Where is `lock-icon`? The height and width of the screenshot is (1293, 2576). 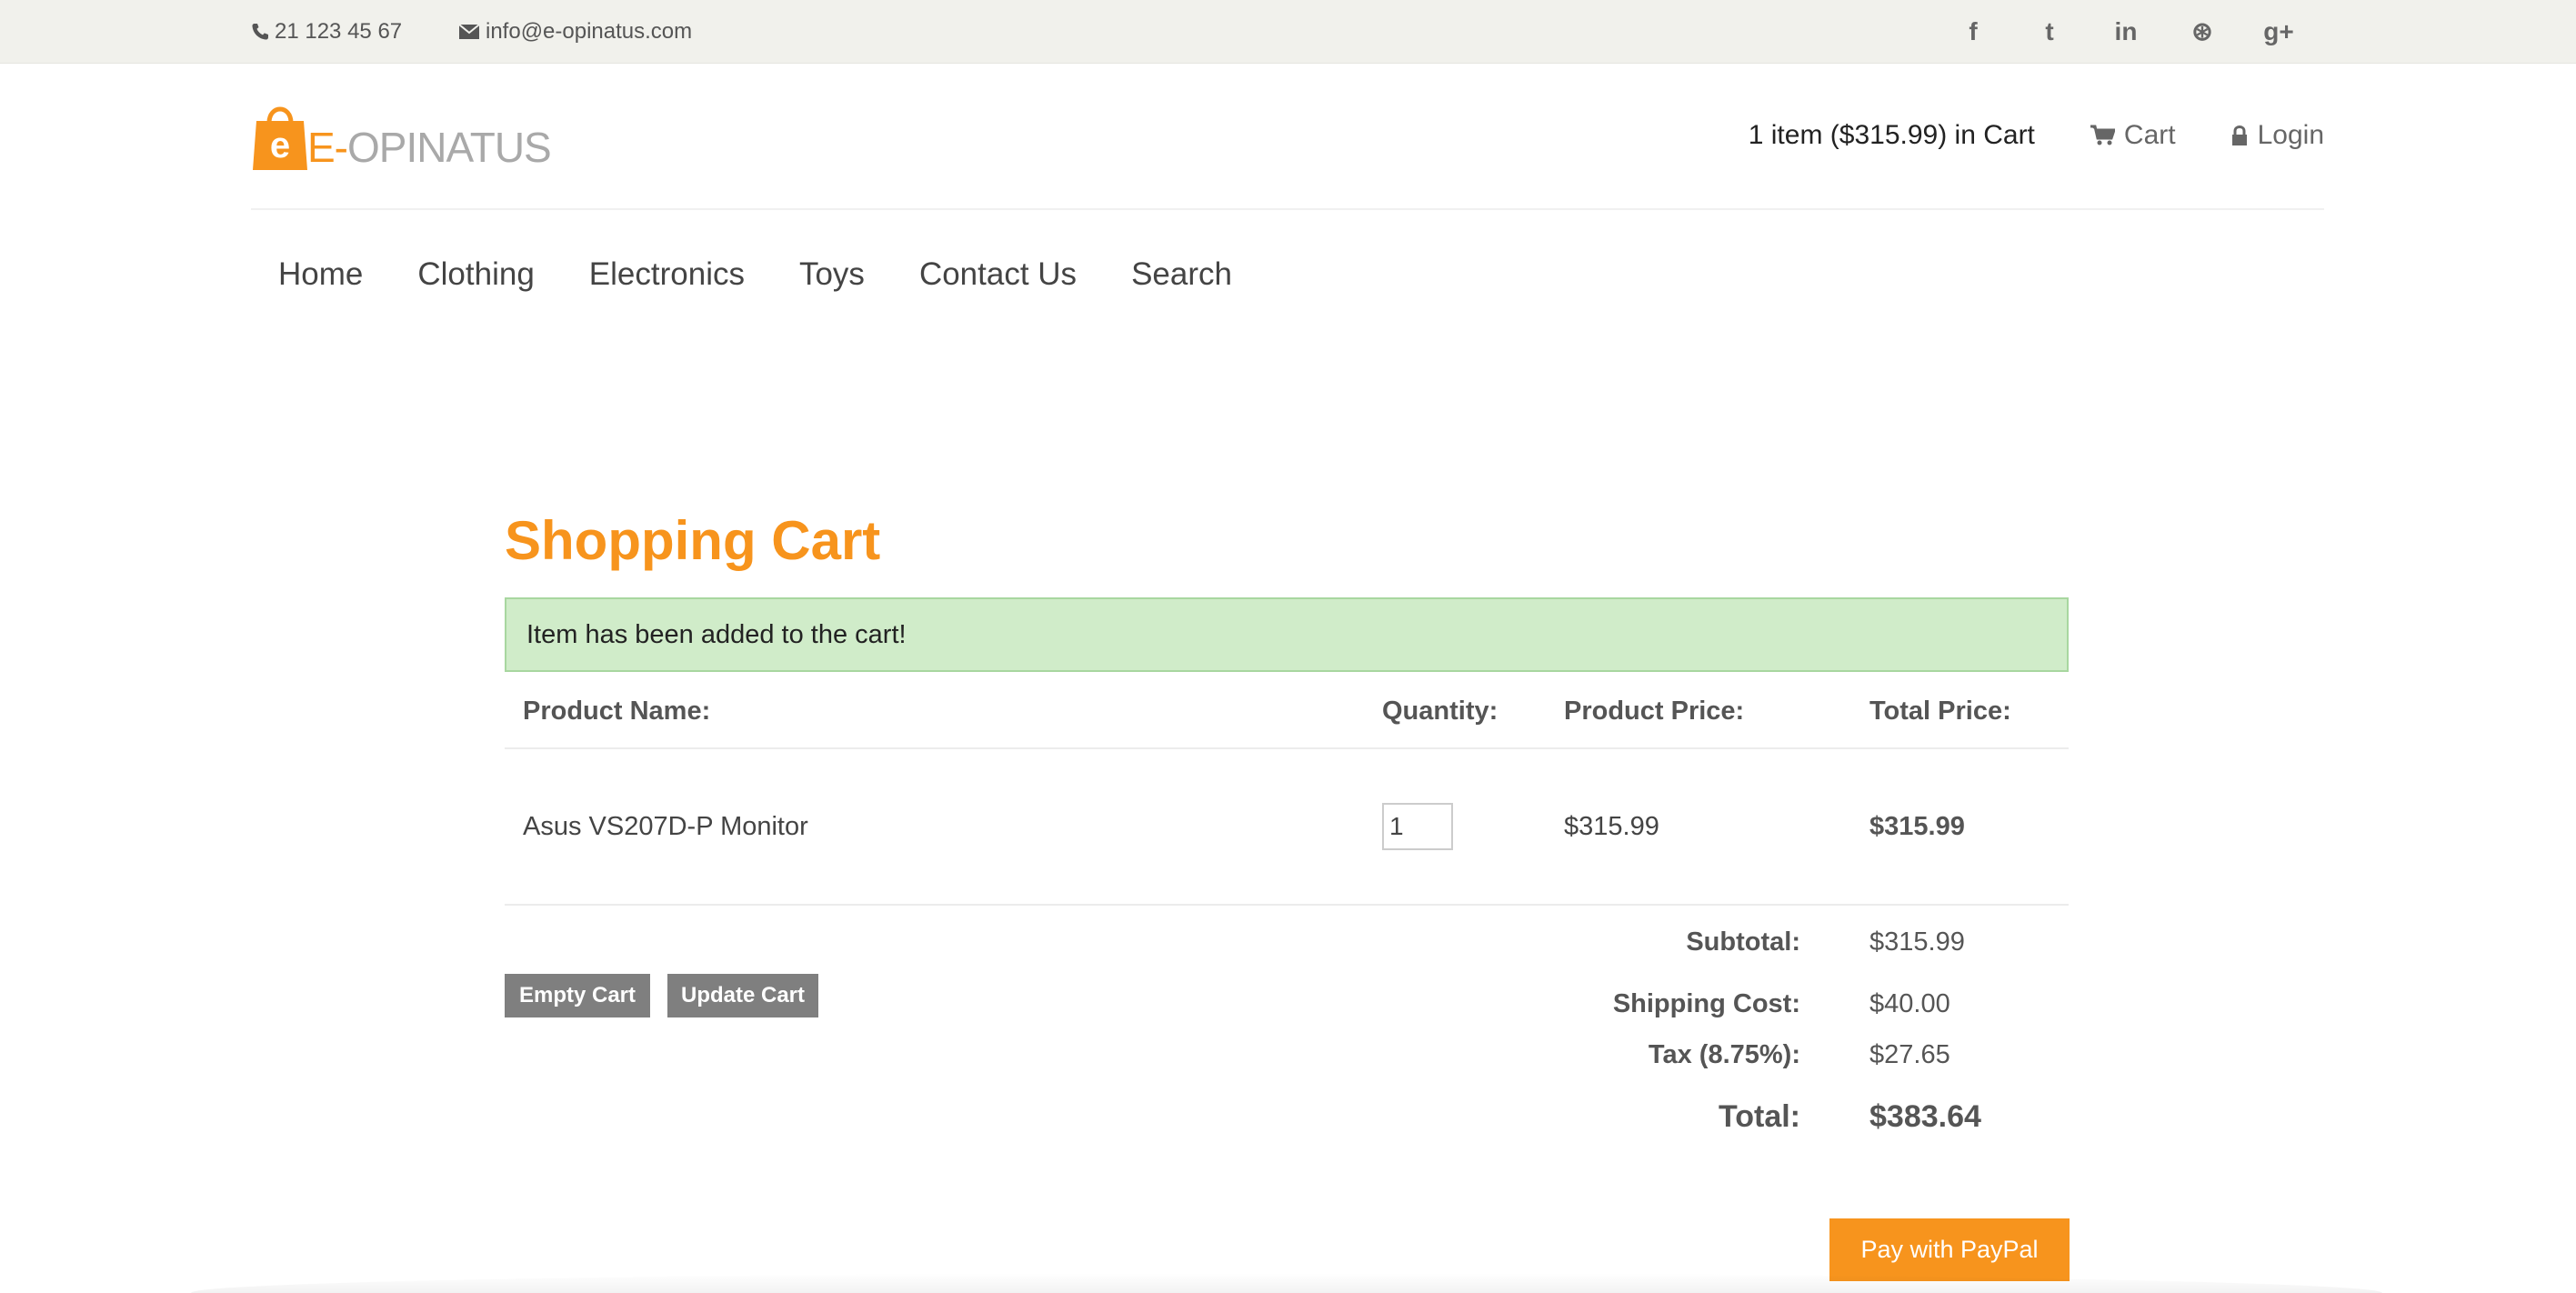 lock-icon is located at coordinates (2239, 135).